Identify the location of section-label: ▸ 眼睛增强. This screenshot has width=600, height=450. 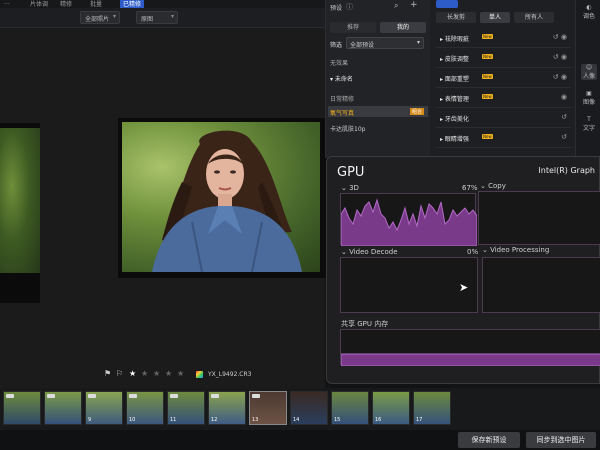
(454, 139).